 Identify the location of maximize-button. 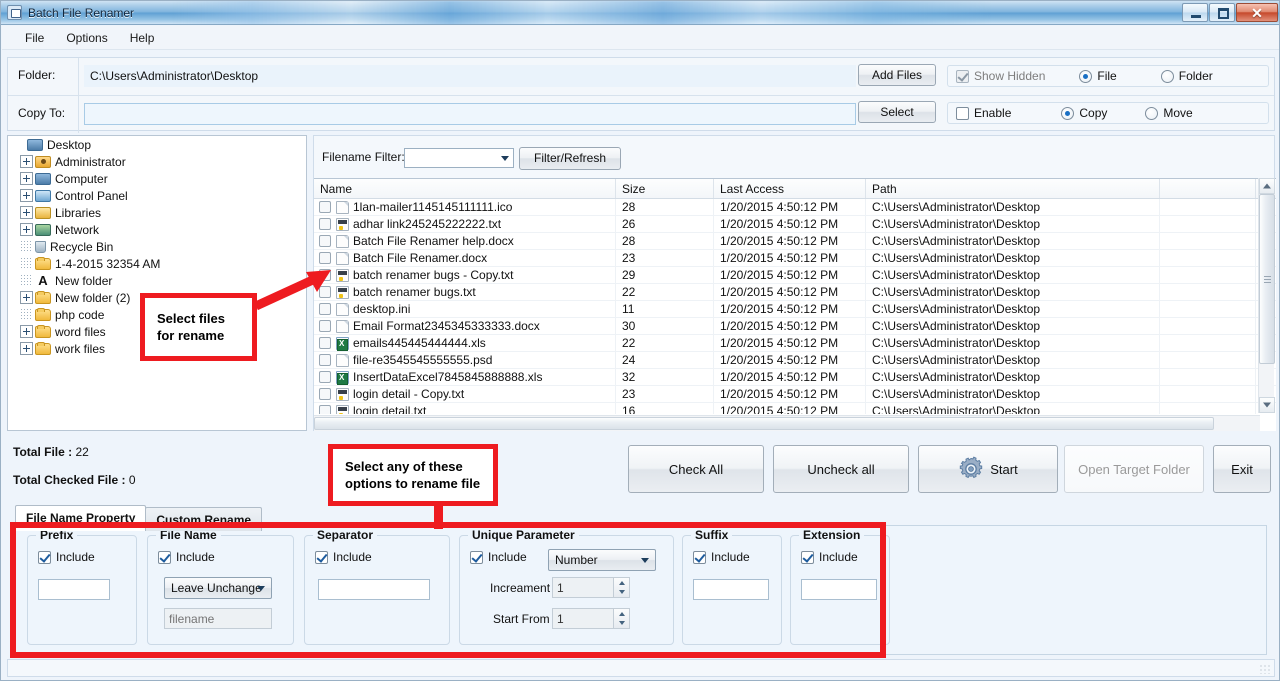
(1222, 12).